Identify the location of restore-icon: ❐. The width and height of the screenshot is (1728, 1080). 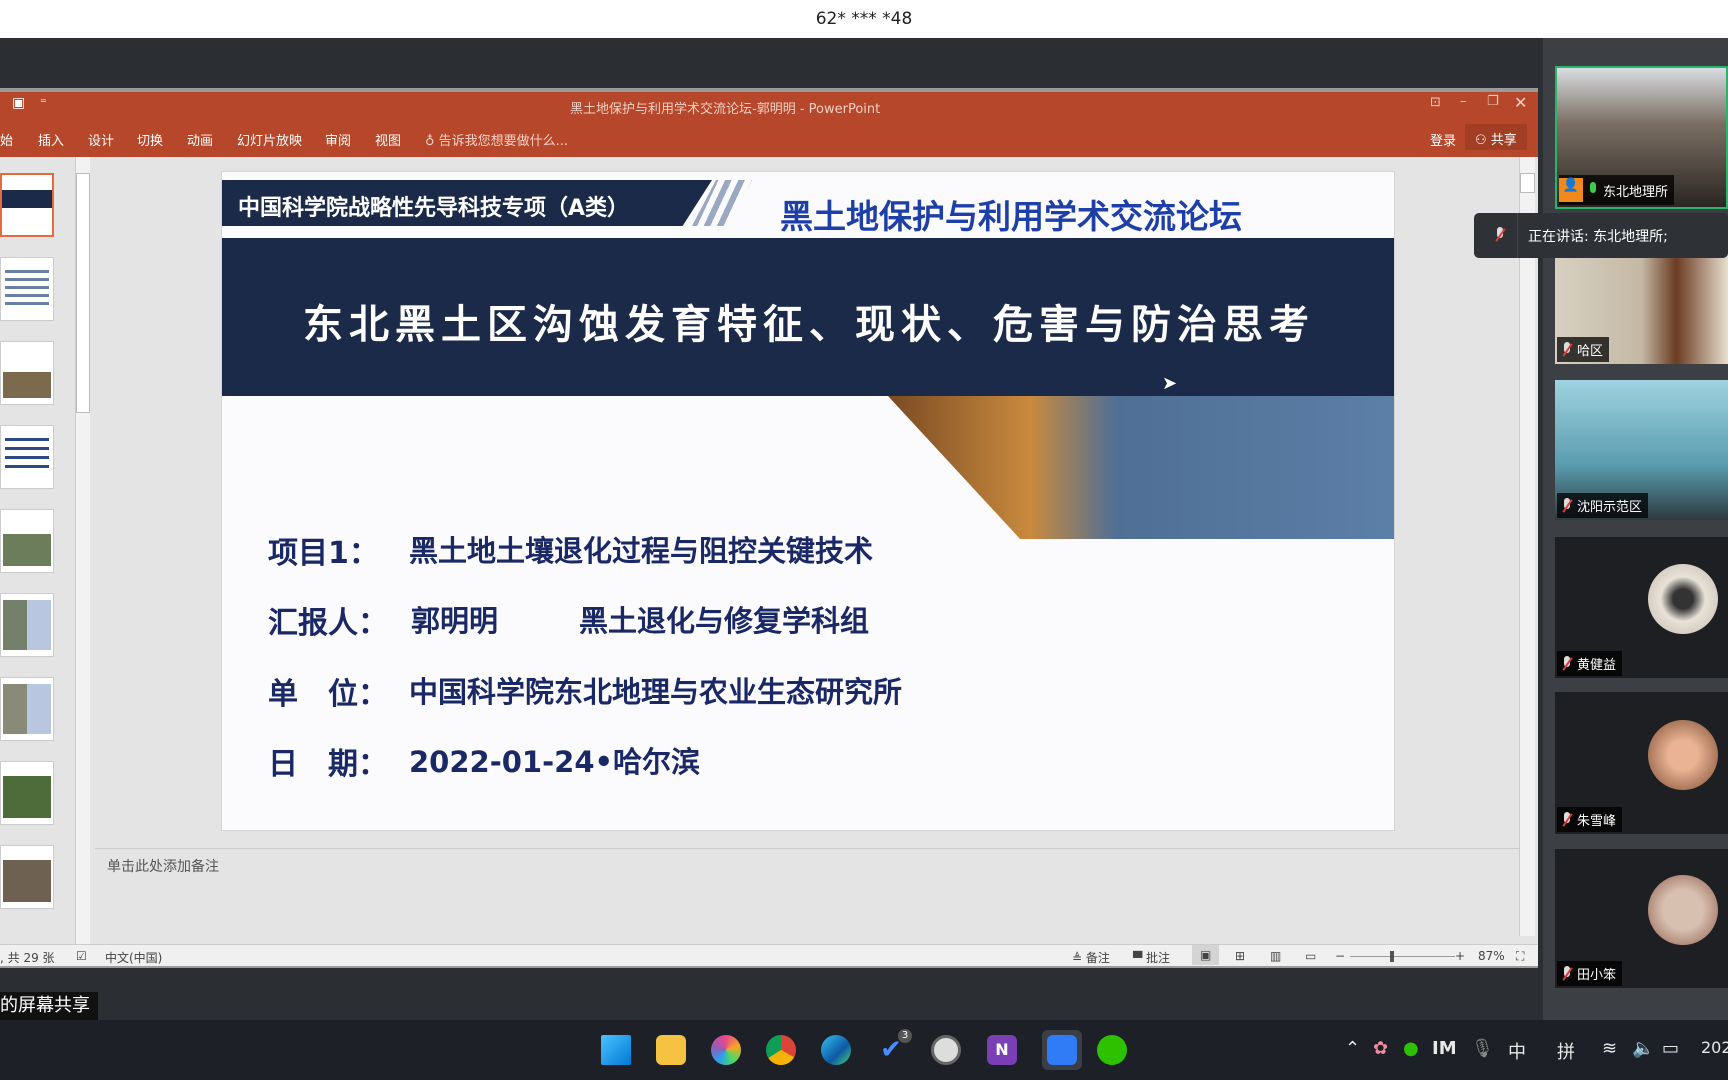
(1493, 101).